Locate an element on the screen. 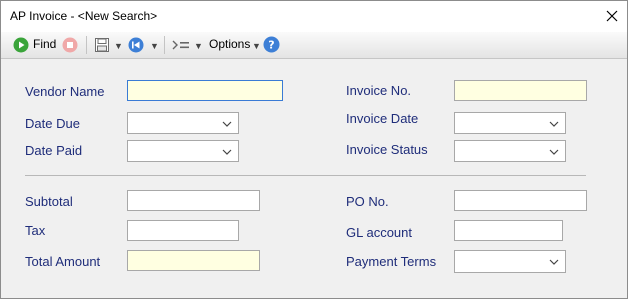 The height and width of the screenshot is (299, 628). options-menu: Options ▼ is located at coordinates (235, 45).